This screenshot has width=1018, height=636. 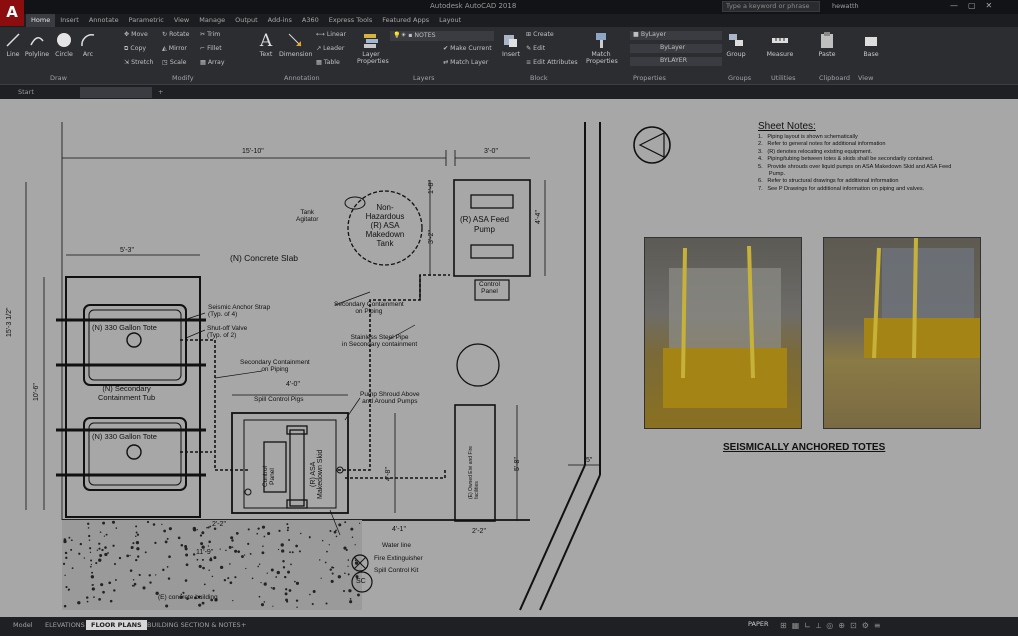 I want to click on add-layout-button: +, so click(x=243, y=625).